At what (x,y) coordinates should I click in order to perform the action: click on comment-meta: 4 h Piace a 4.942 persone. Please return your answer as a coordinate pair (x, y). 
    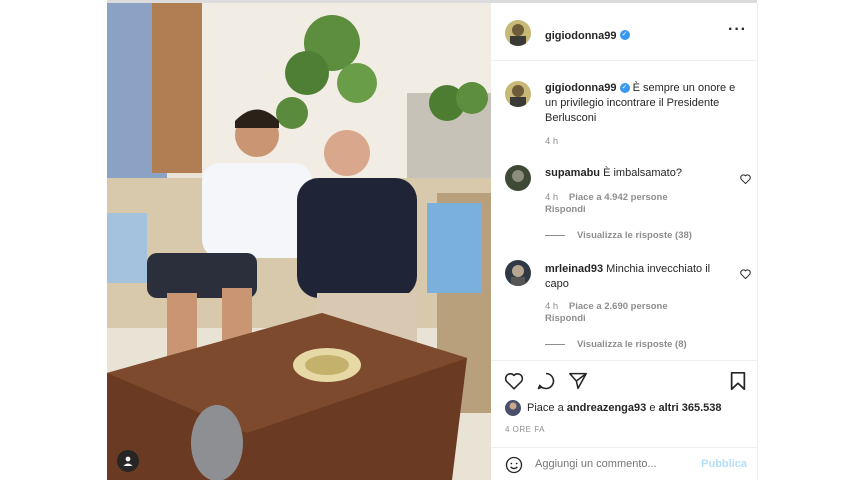
    Looking at the image, I should click on (606, 197).